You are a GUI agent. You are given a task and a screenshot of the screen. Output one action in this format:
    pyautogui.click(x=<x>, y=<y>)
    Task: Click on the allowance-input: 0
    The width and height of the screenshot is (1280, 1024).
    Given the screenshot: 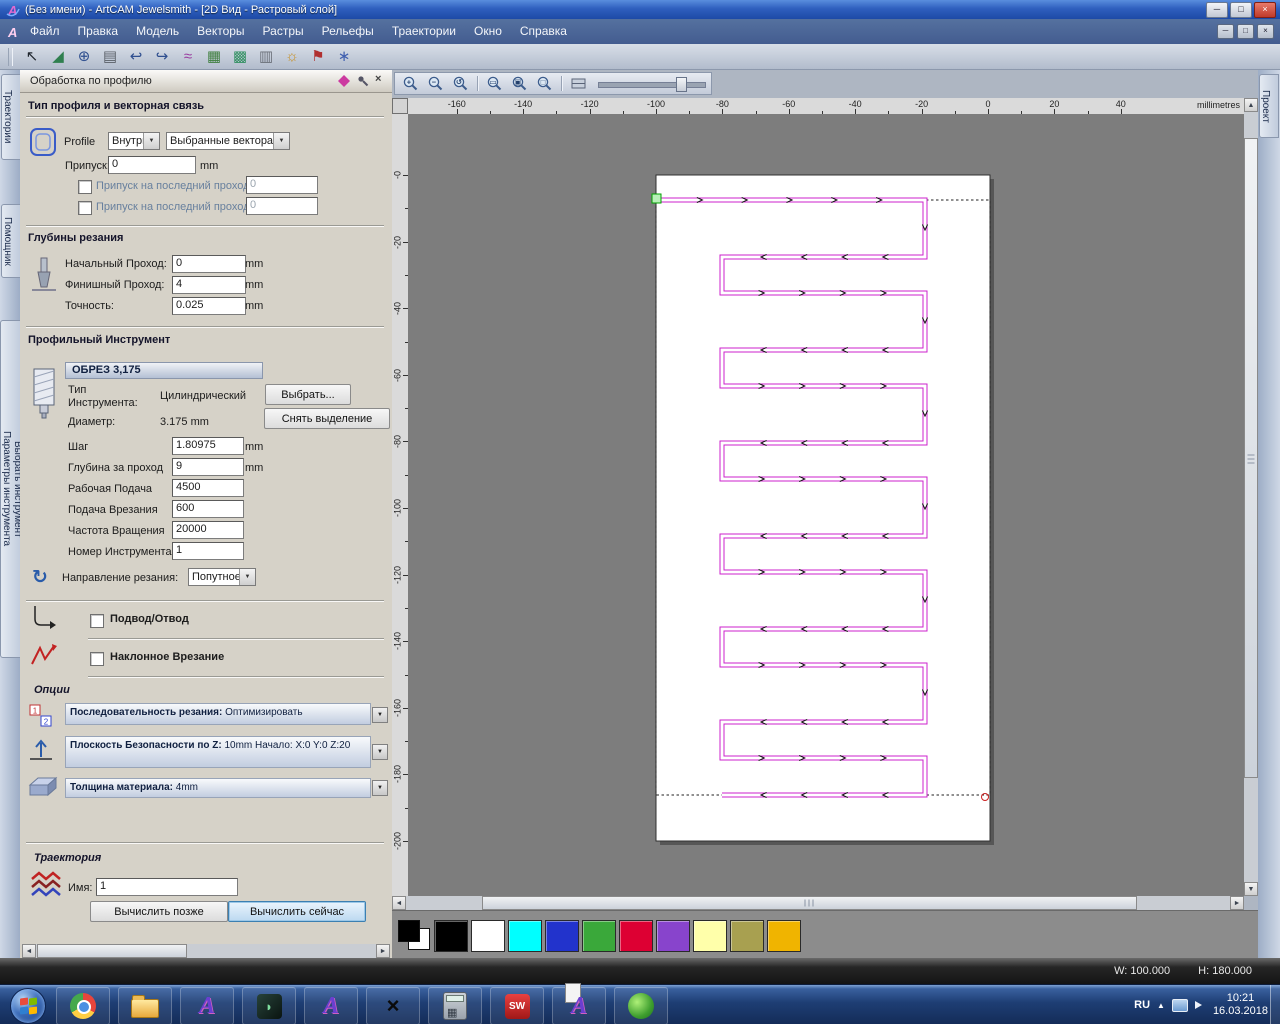 What is the action you would take?
    pyautogui.click(x=152, y=165)
    